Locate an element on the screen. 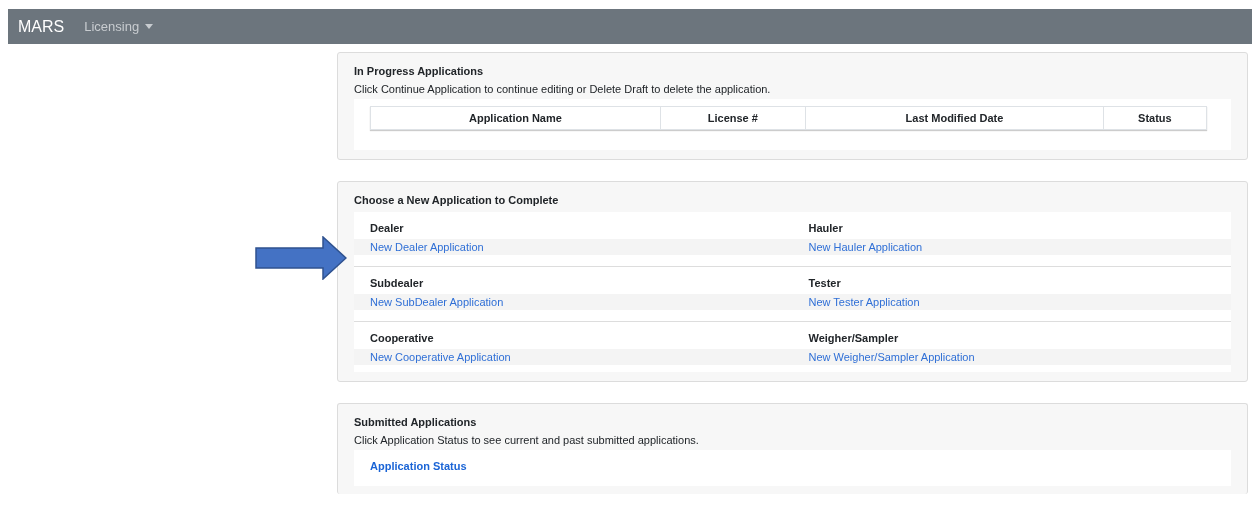 This screenshot has height=525, width=1252. panel-description: Click Application Status to see current and past submitted applications. is located at coordinates (527, 440).